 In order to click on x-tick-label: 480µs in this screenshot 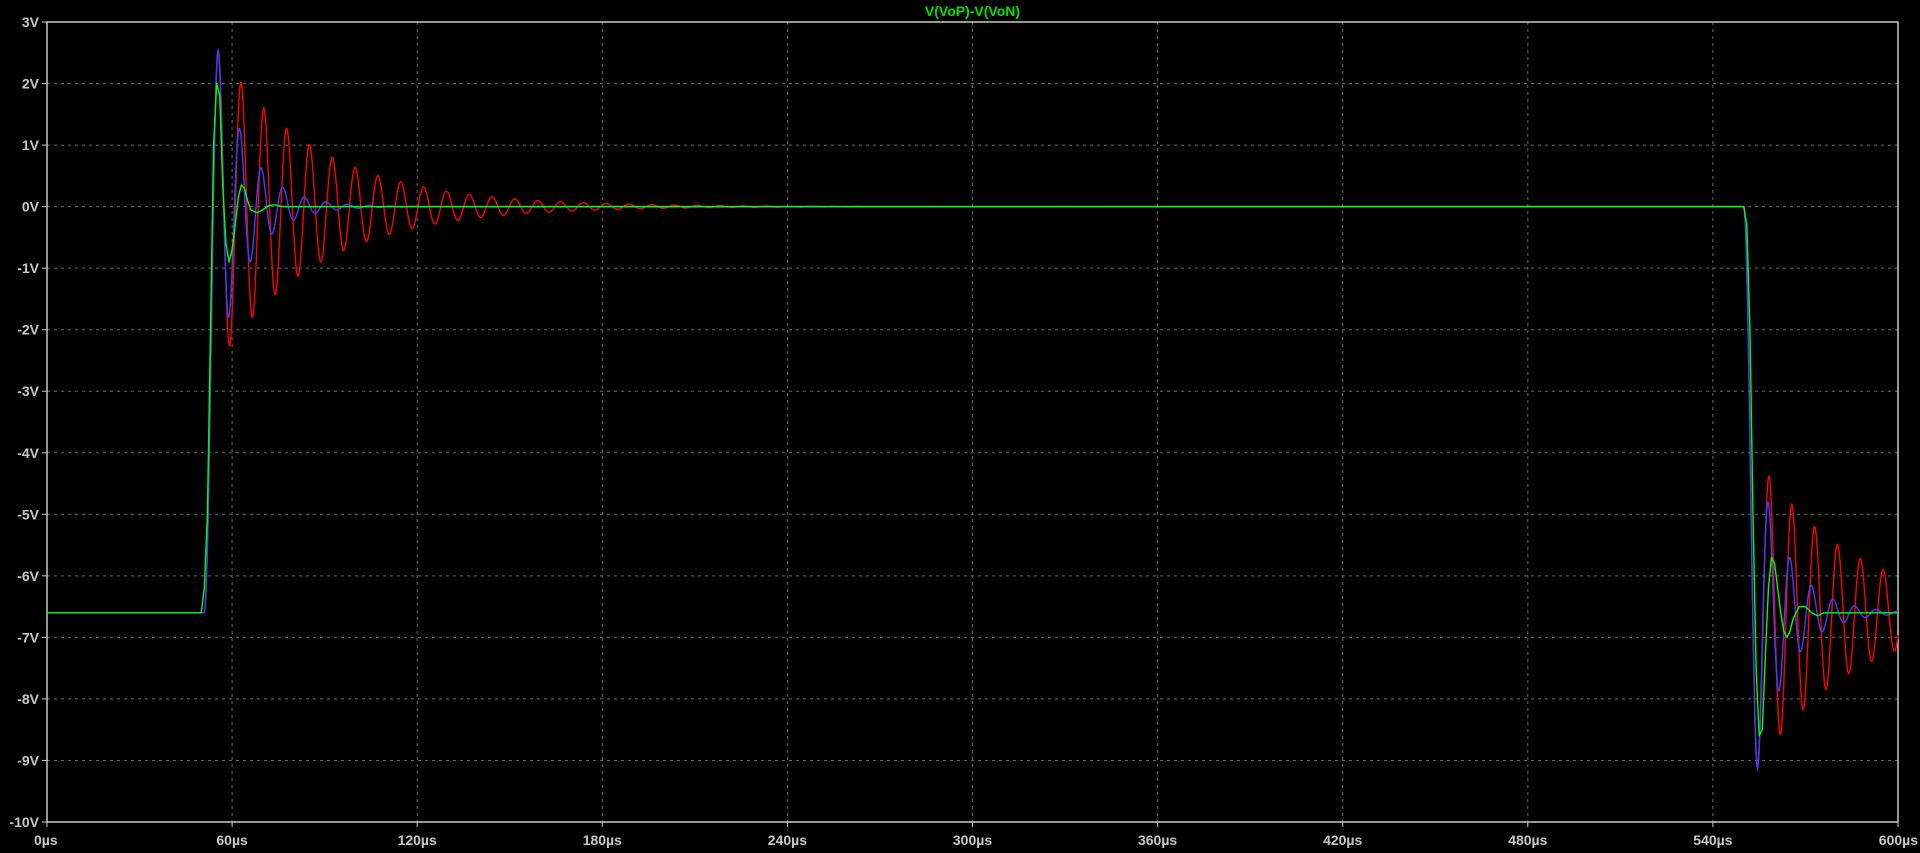, I will do `click(1527, 840)`.